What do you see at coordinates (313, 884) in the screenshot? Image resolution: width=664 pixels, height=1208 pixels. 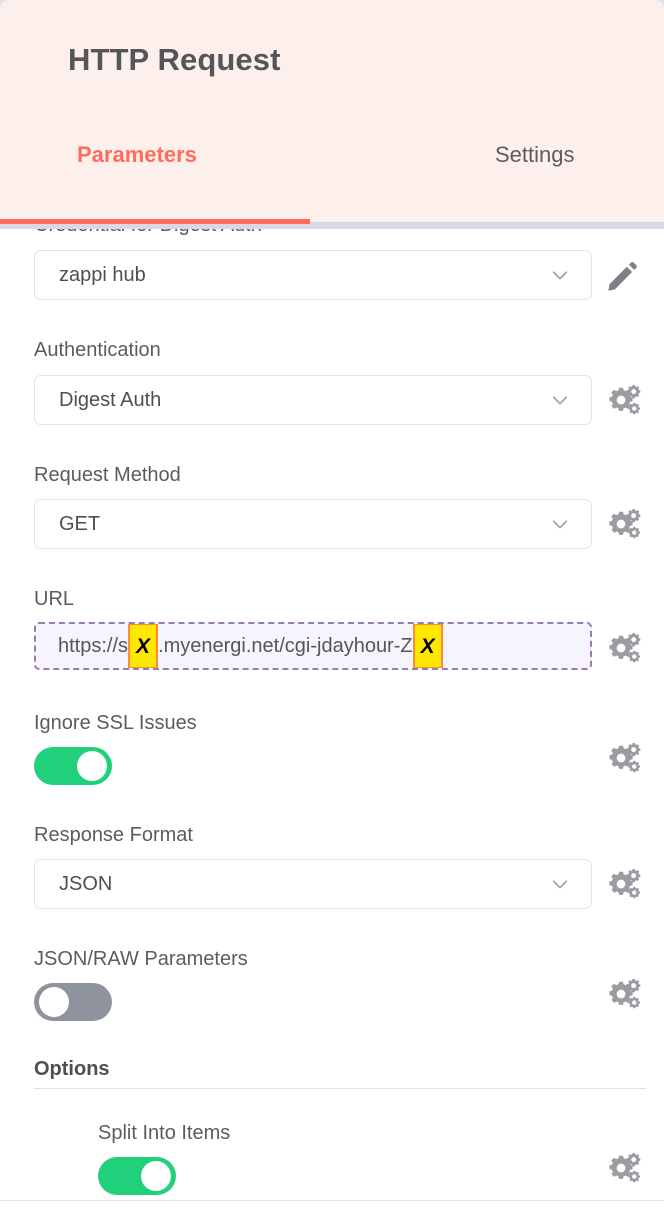 I see `response-format-select: JSON` at bounding box center [313, 884].